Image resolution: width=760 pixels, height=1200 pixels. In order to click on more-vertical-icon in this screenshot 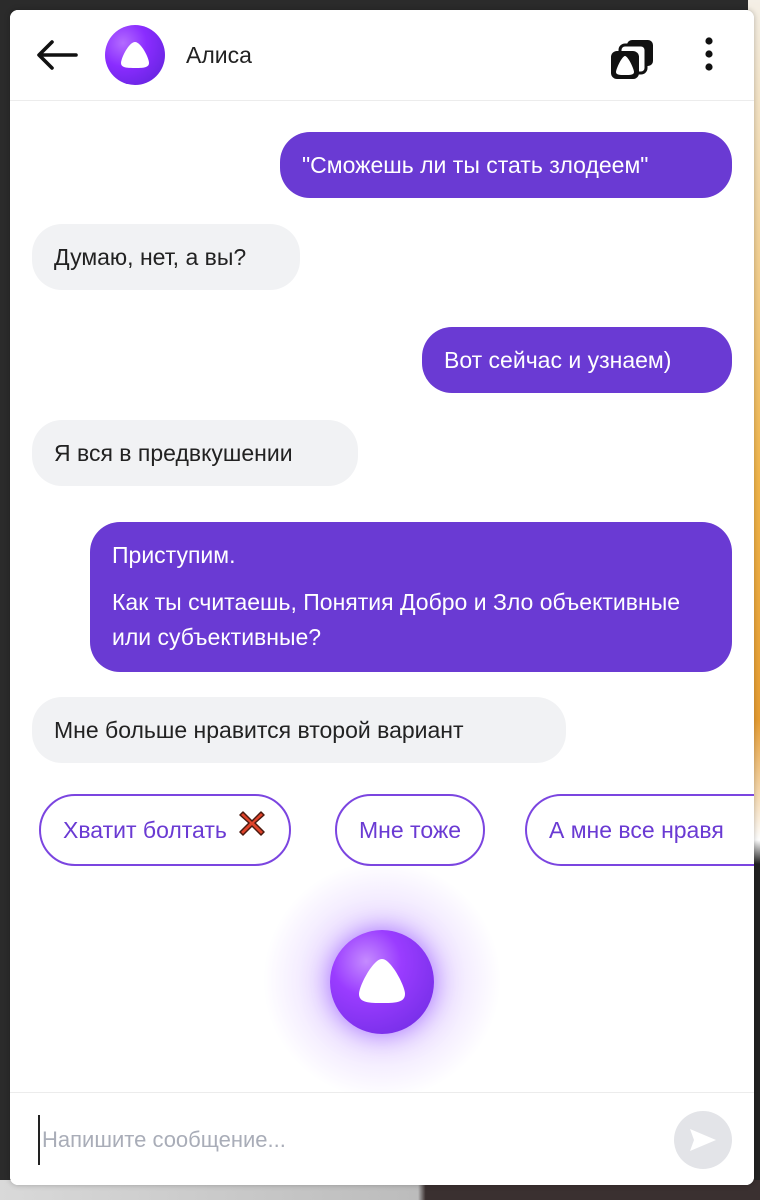, I will do `click(709, 54)`.